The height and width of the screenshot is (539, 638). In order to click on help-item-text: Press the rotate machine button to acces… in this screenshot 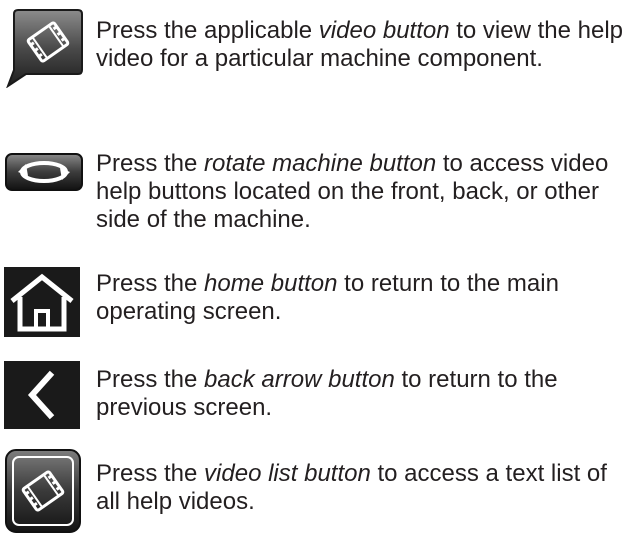, I will do `click(366, 192)`.